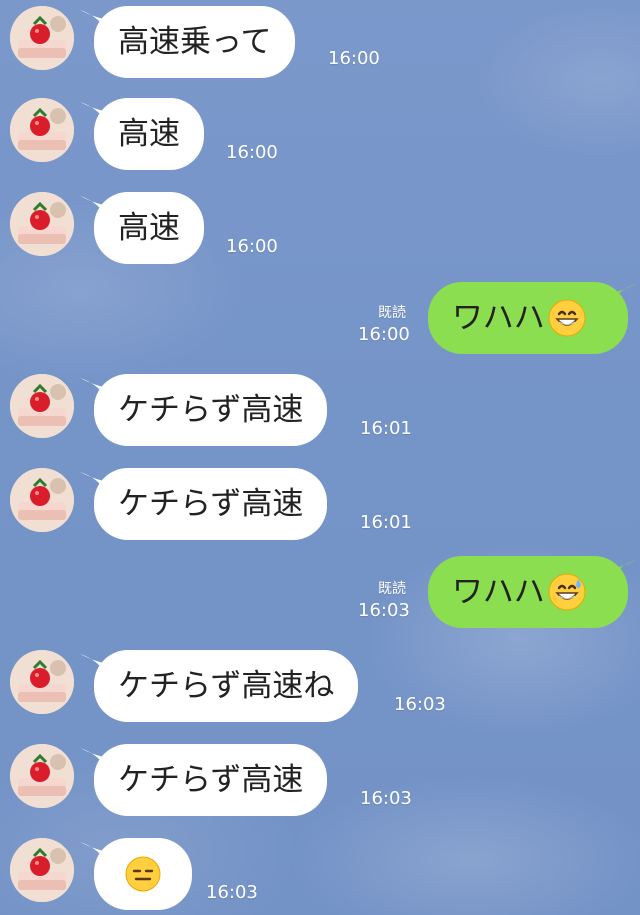 The image size is (640, 915). I want to click on message-bubble, so click(143, 874).